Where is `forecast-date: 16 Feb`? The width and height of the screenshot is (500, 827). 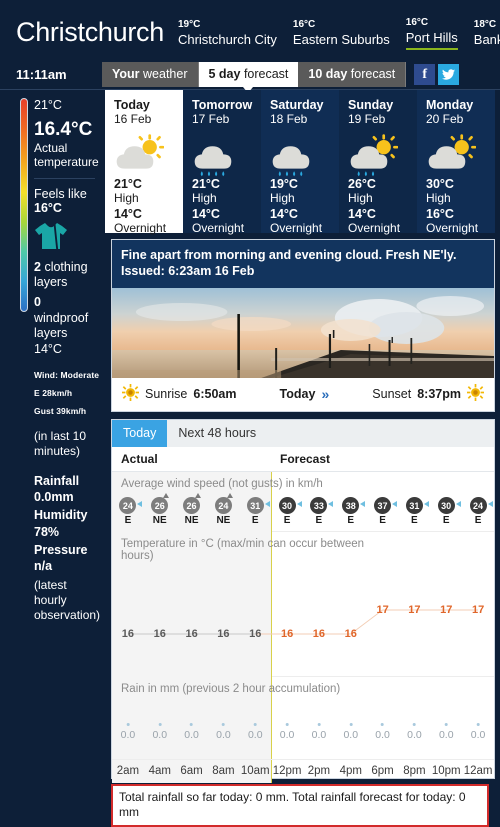
forecast-date: 16 Feb is located at coordinates (133, 119).